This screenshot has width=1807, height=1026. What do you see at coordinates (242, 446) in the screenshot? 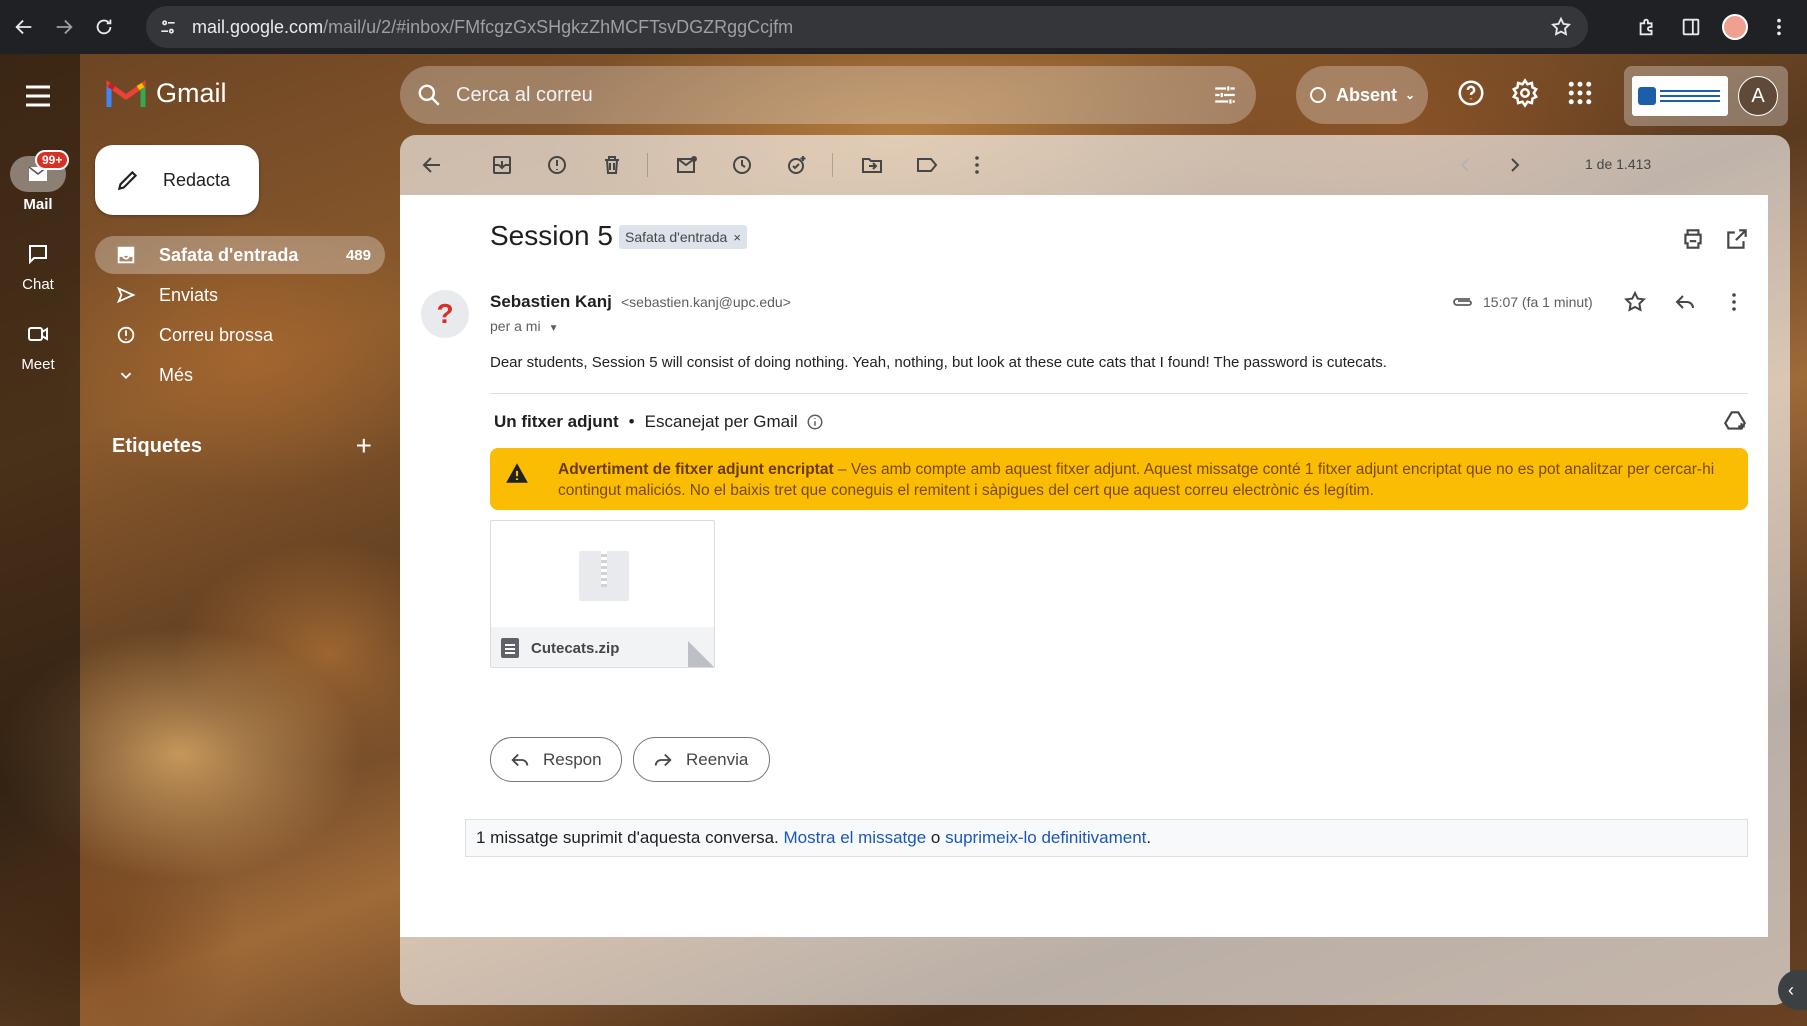
I see `labels-section-header: Etiquetes +` at bounding box center [242, 446].